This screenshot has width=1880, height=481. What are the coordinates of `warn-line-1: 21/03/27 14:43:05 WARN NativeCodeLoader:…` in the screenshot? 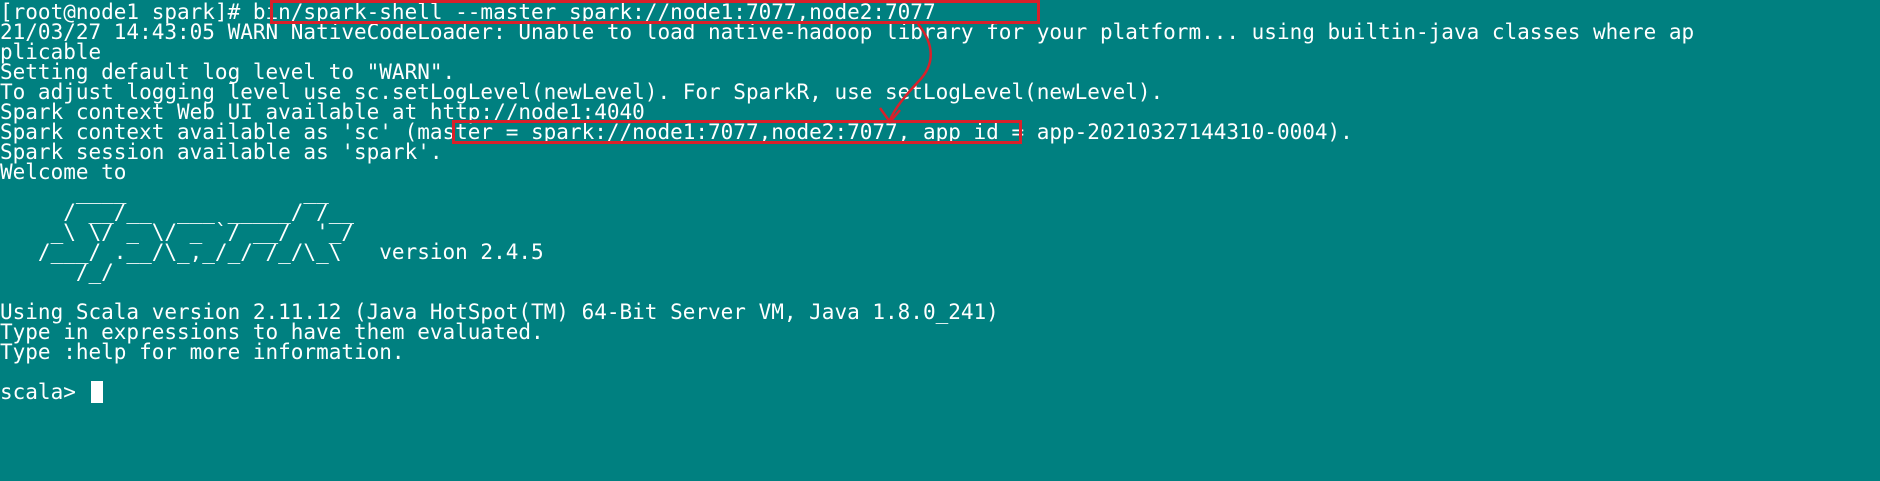 It's located at (847, 32).